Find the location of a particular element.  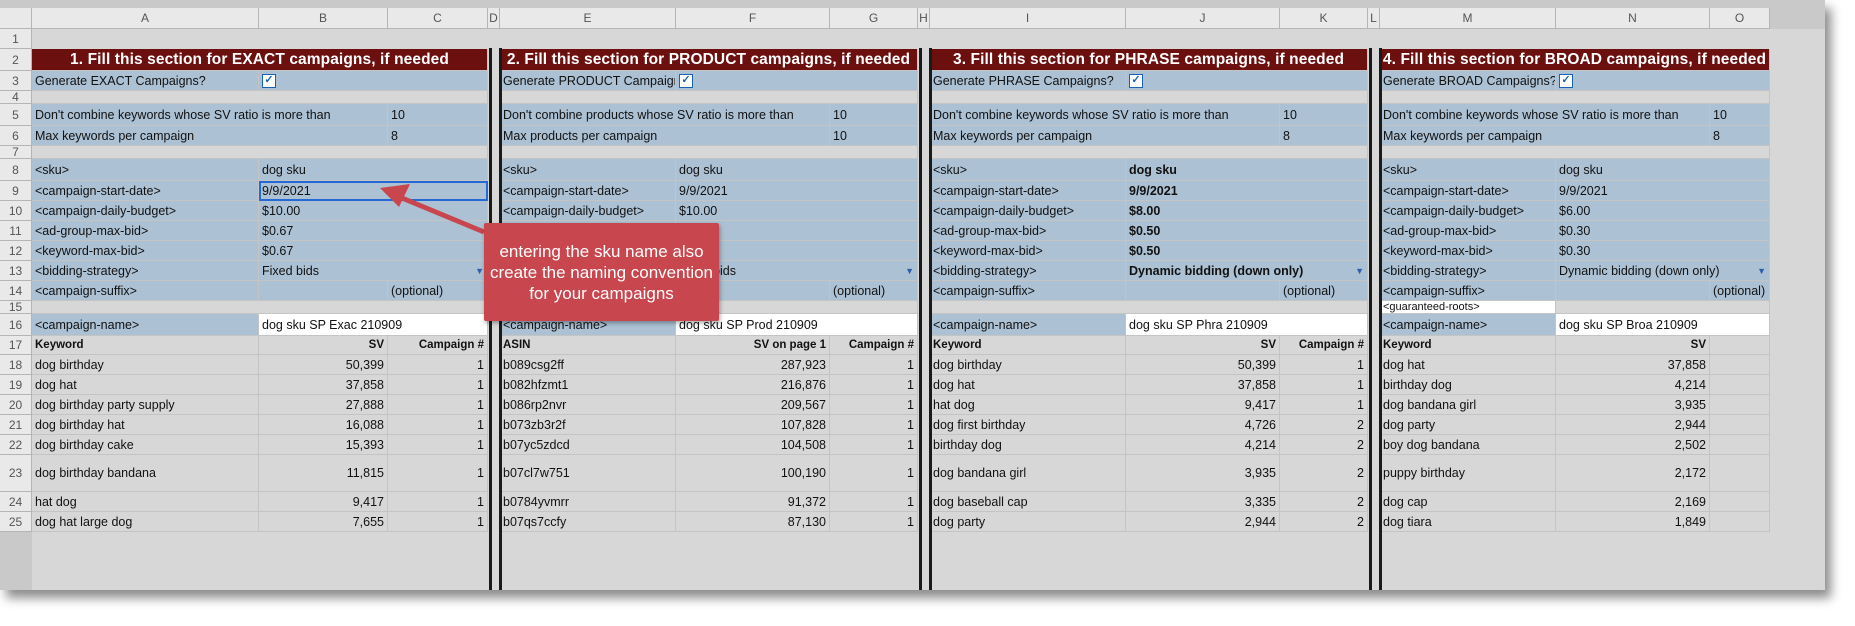

callout-arrow is located at coordinates (432, 209).